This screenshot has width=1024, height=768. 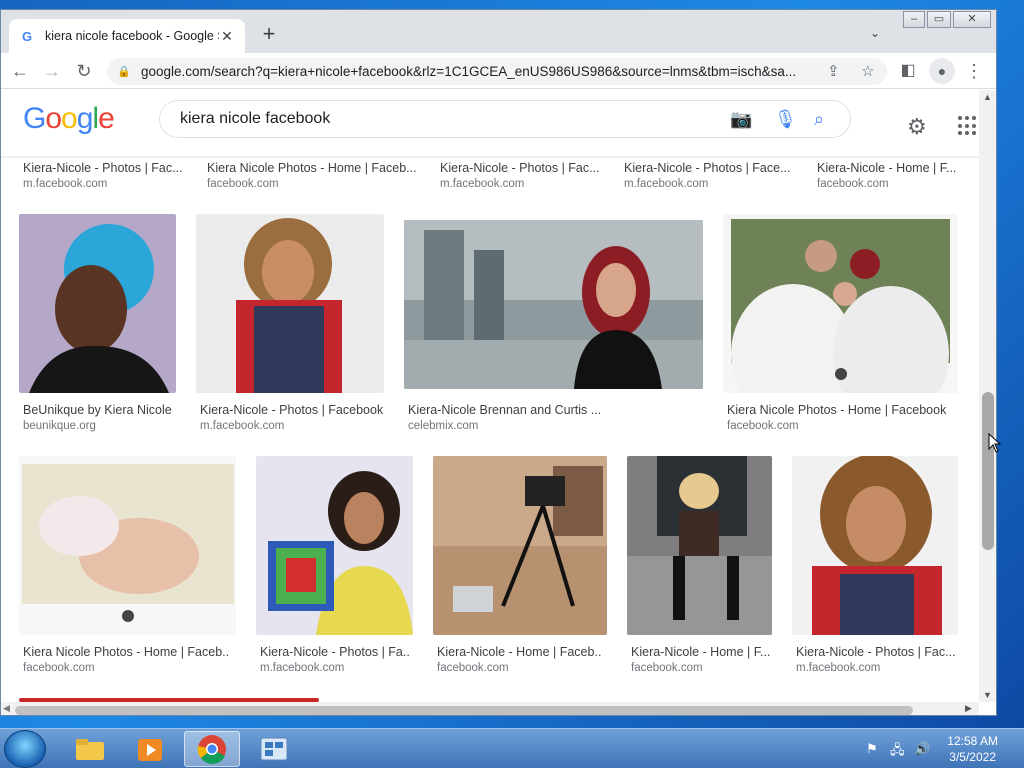 I want to click on stairs-portrait-image, so click(x=699, y=545).